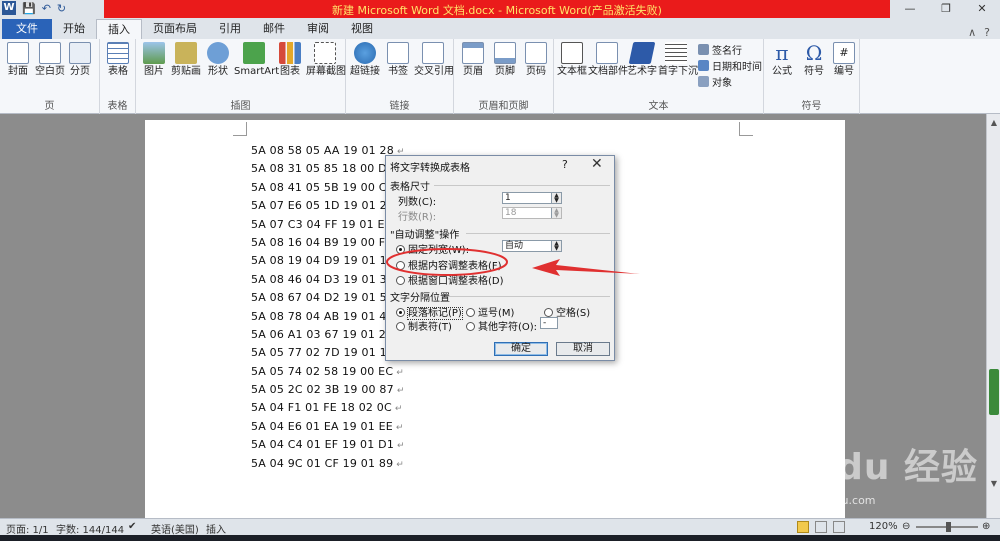 The width and height of the screenshot is (1000, 541). I want to click on baidu-watermark: Baidu 经验 jingyan.baidu.com, so click(875, 478).